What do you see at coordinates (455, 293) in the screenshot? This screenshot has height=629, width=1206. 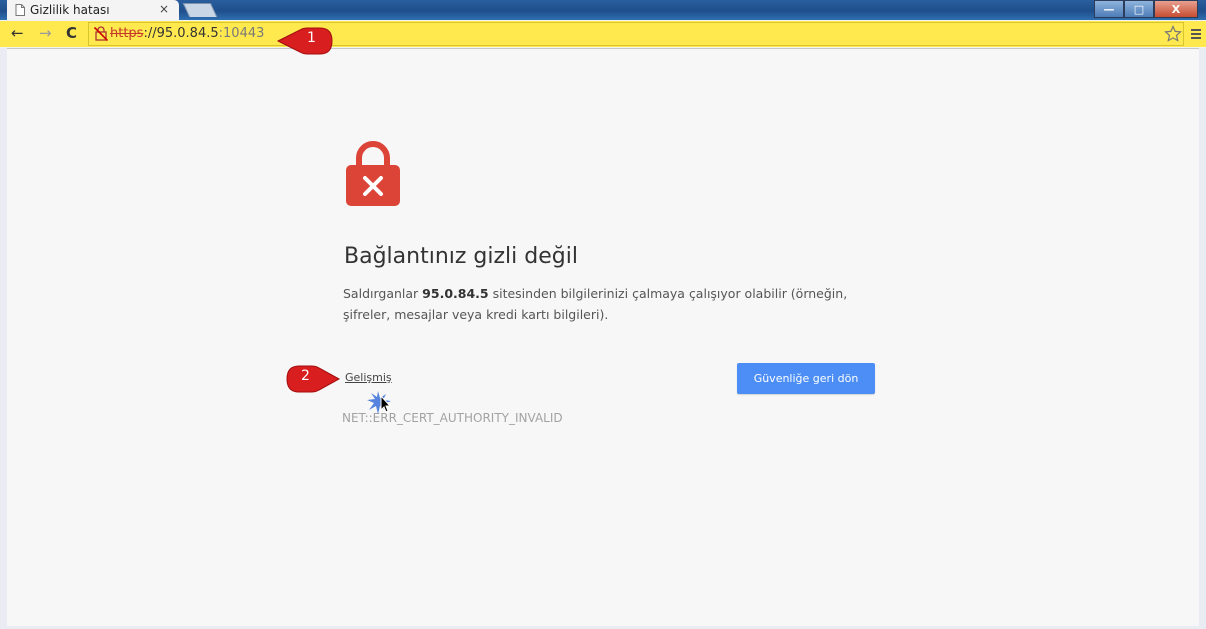 I see `description-host: 95.0.84.5` at bounding box center [455, 293].